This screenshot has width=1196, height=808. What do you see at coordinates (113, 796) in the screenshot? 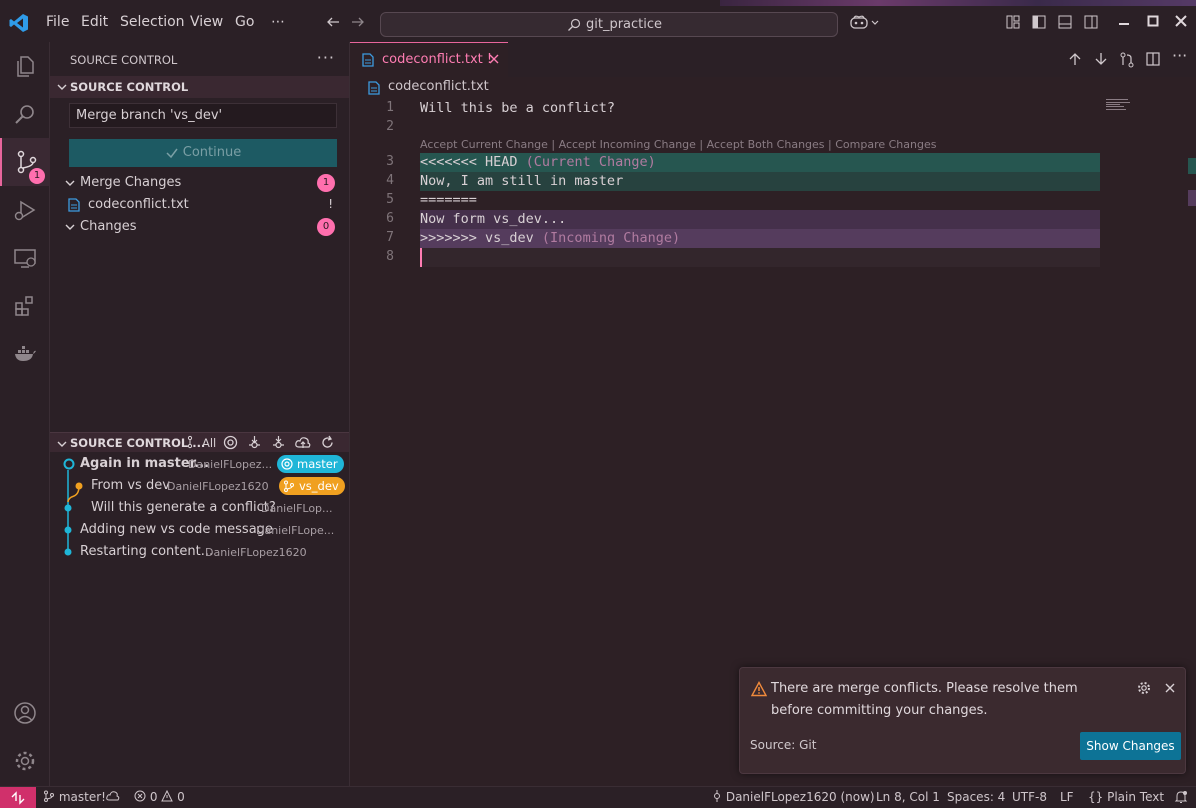
I see `sync-cloud-icon` at bounding box center [113, 796].